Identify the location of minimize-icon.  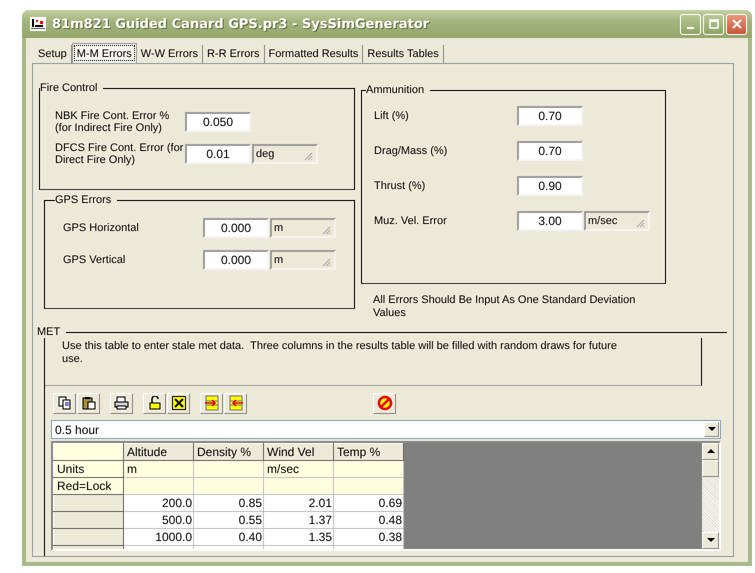
(690, 28).